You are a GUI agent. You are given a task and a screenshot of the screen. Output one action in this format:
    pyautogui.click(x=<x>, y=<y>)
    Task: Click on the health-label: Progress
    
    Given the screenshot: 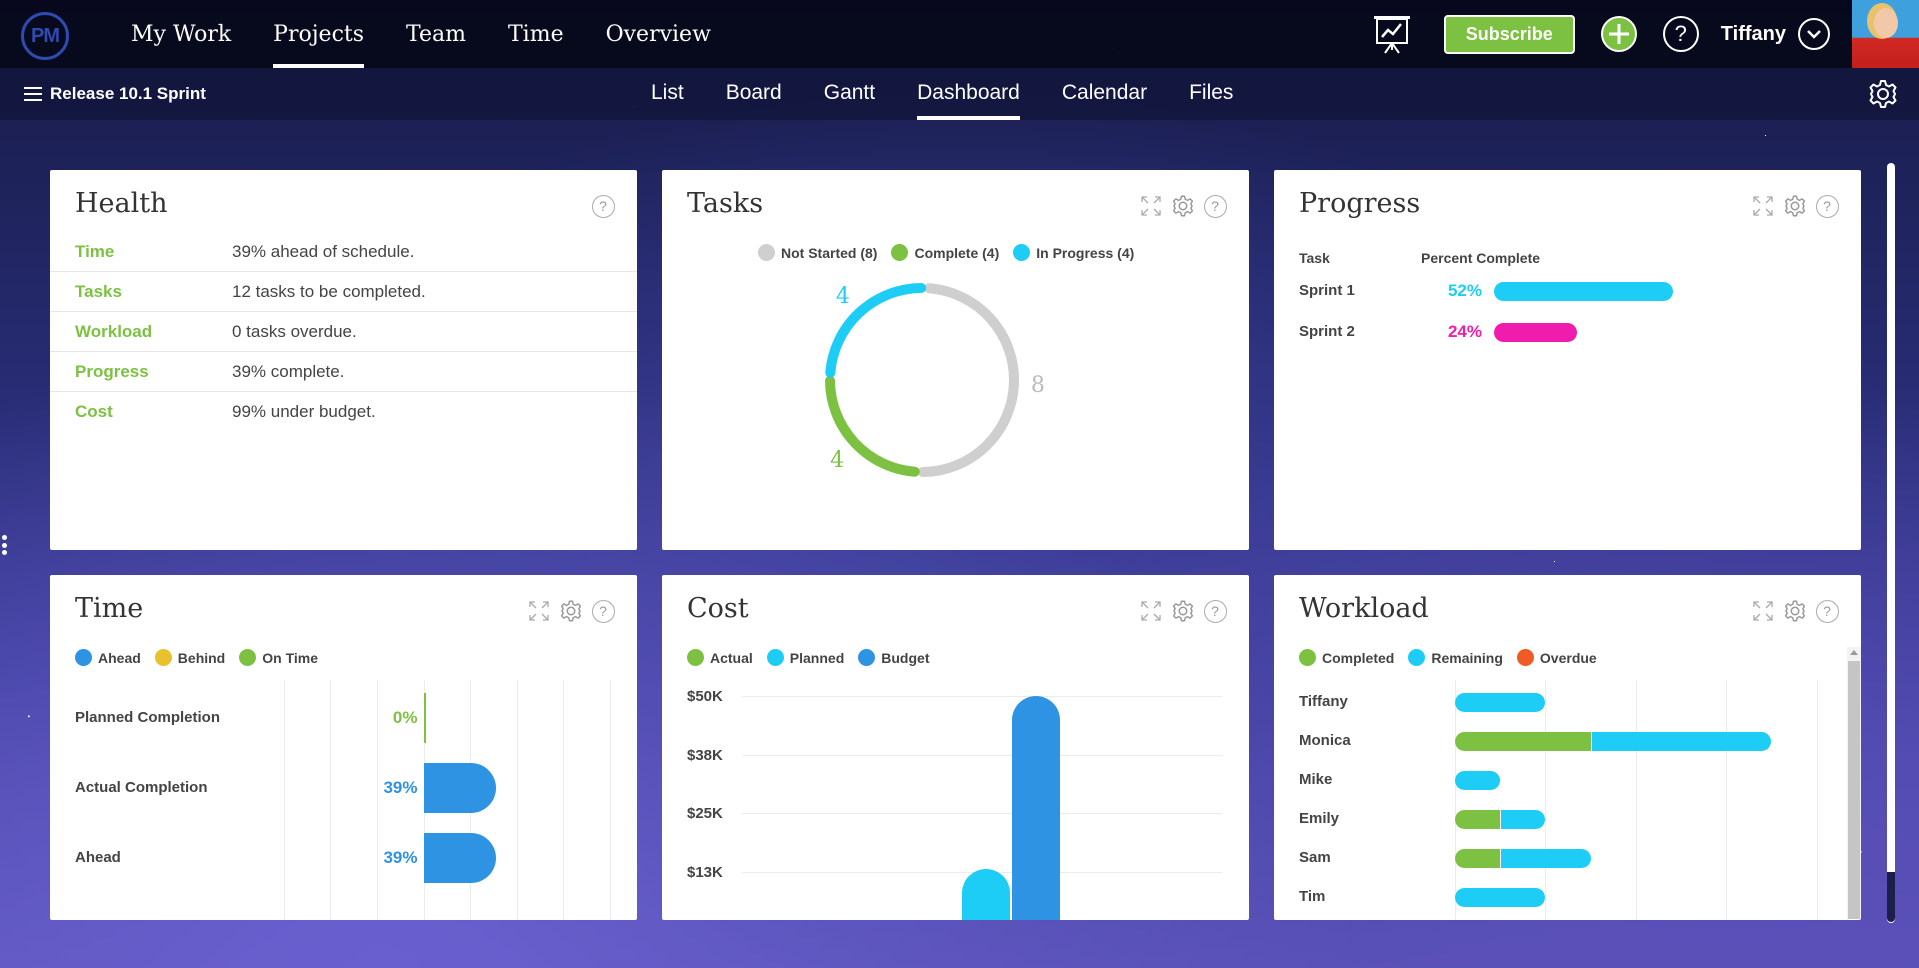 What is the action you would take?
    pyautogui.click(x=141, y=372)
    